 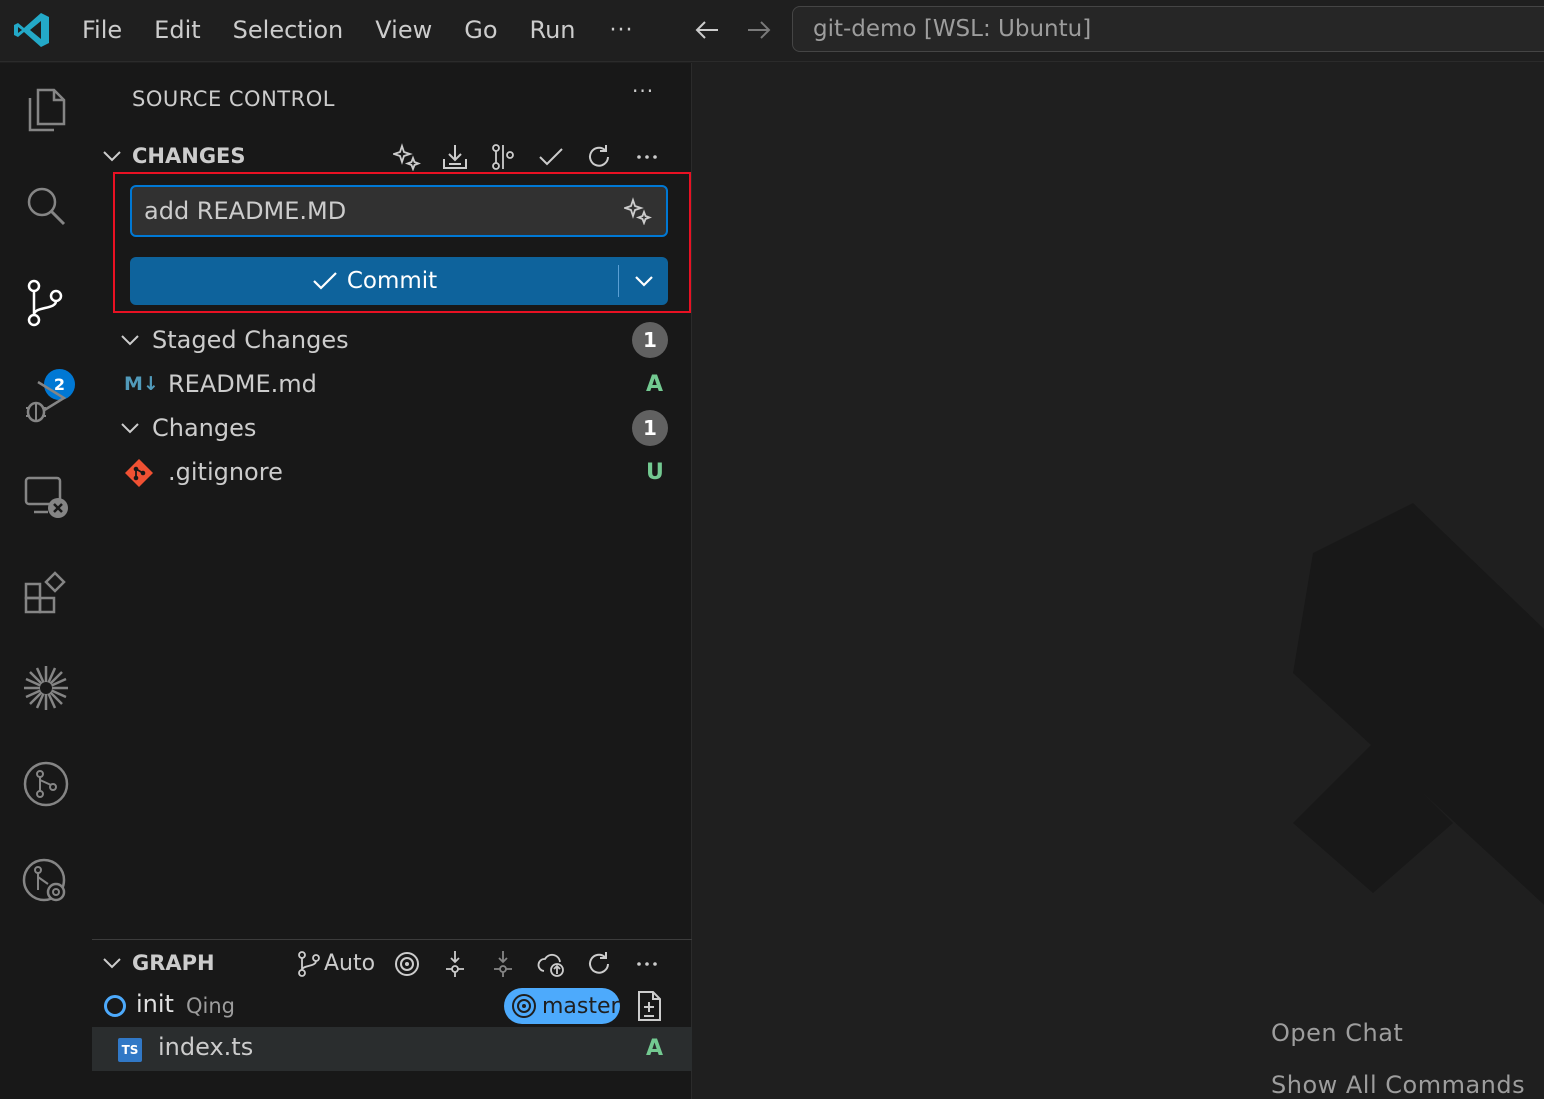 What do you see at coordinates (551, 964) in the screenshot?
I see `cloud-upload-icon` at bounding box center [551, 964].